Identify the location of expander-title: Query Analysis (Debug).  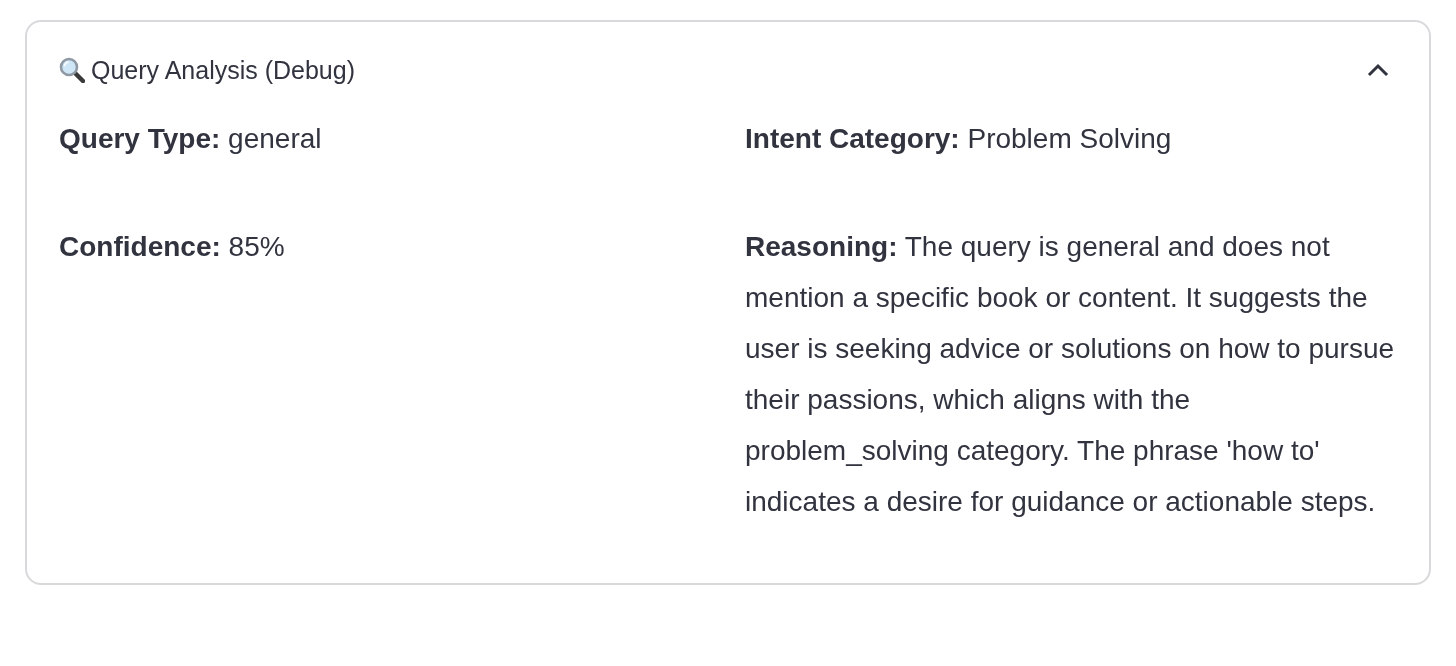
(223, 70).